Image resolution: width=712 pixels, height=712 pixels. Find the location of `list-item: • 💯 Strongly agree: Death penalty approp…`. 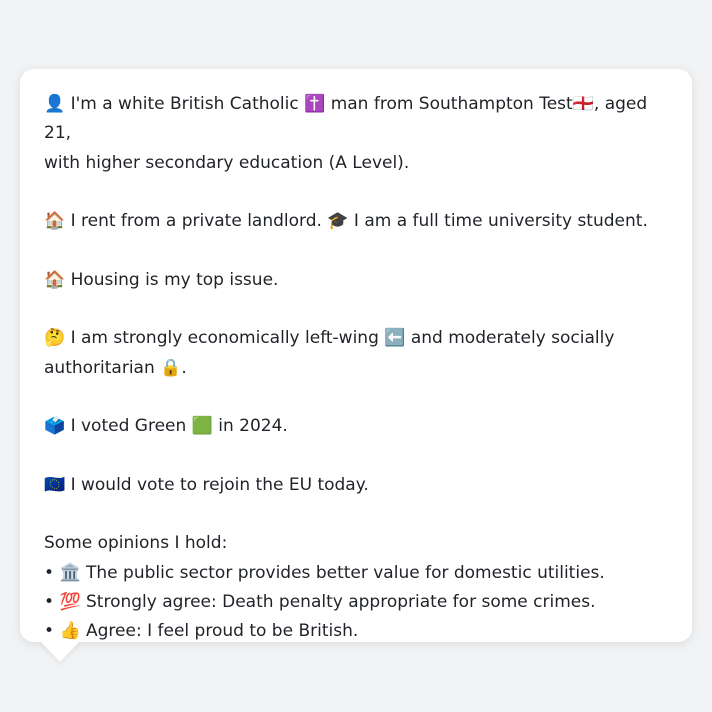

list-item: • 💯 Strongly agree: Death penalty approp… is located at coordinates (356, 602).